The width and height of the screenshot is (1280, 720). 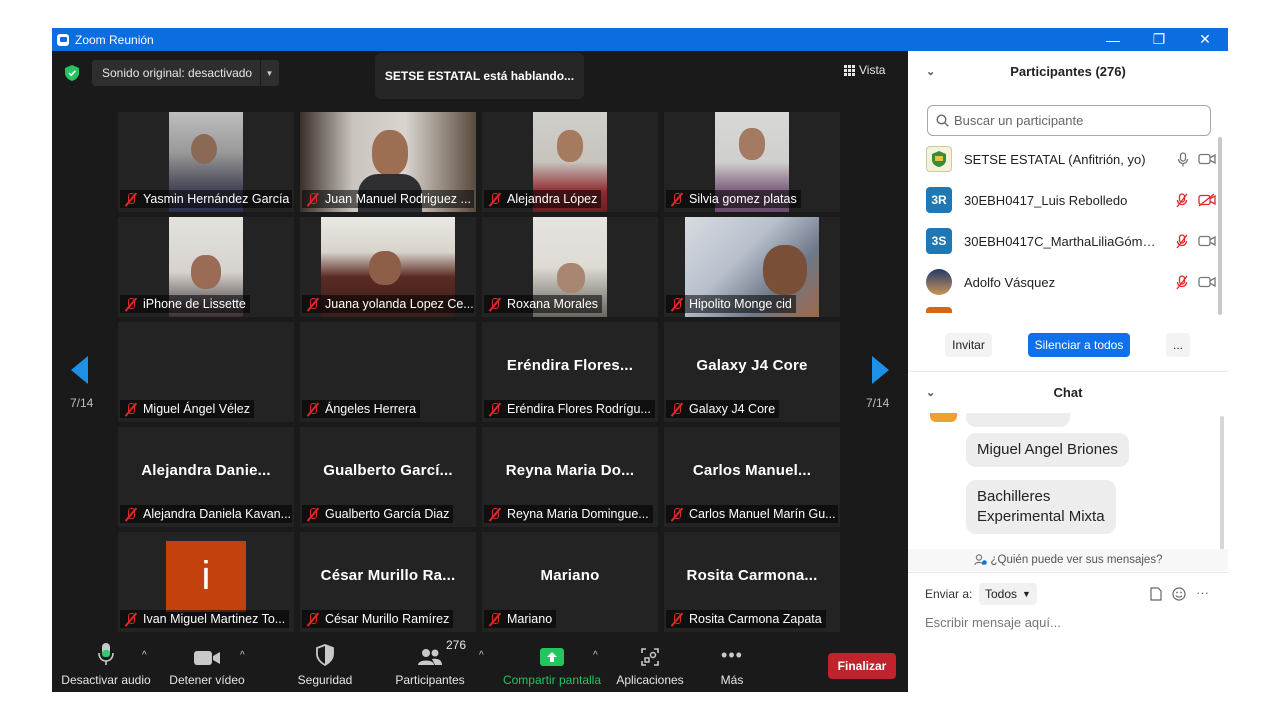 What do you see at coordinates (752, 162) in the screenshot?
I see `video-tile: Silvia gomez platas` at bounding box center [752, 162].